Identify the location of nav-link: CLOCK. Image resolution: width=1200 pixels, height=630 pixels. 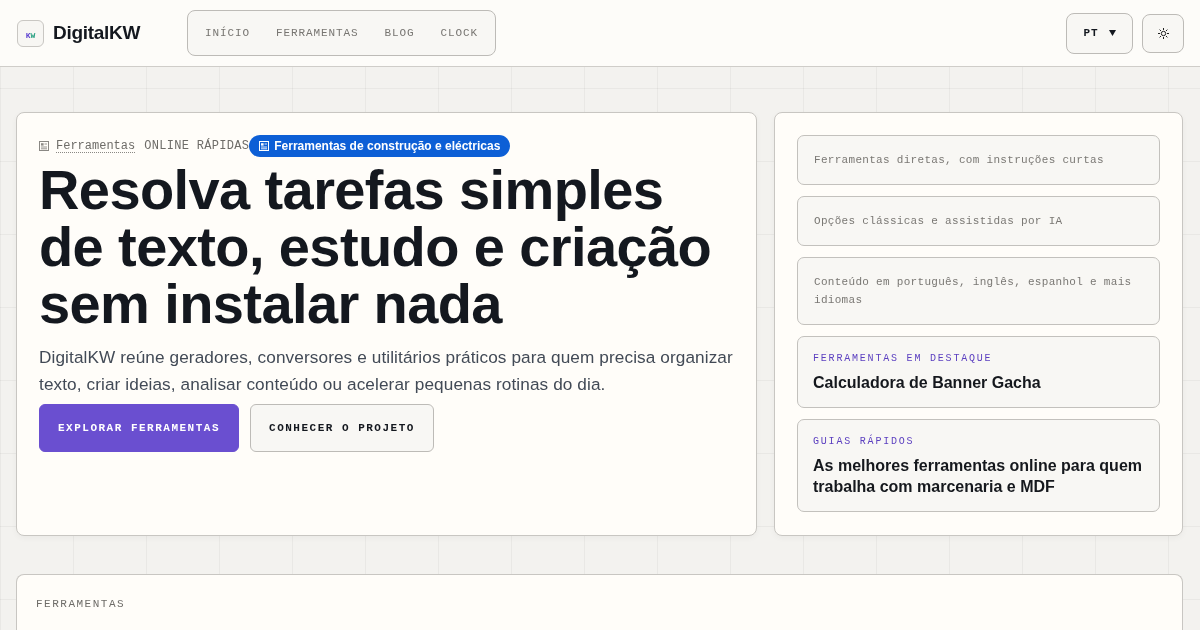
(459, 33).